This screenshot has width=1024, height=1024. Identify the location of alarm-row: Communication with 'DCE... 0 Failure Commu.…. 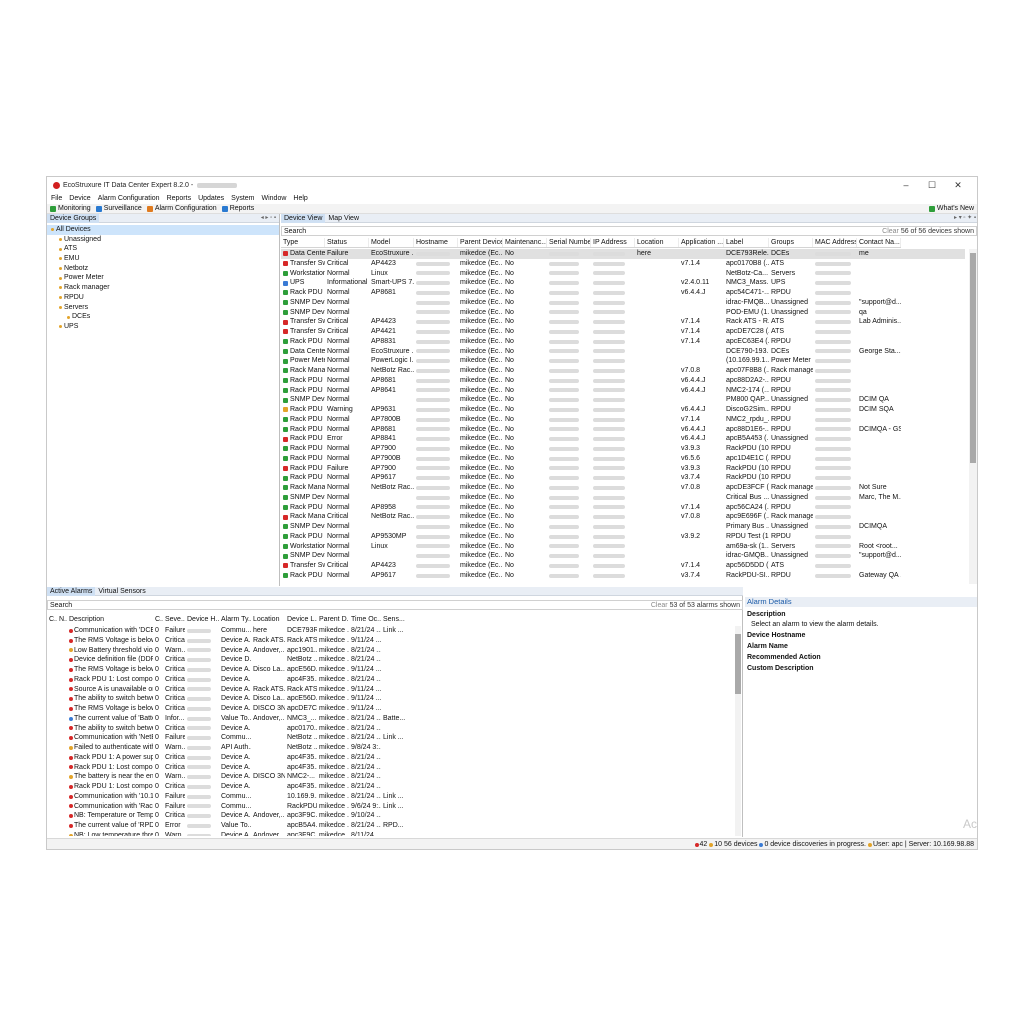
(390, 631).